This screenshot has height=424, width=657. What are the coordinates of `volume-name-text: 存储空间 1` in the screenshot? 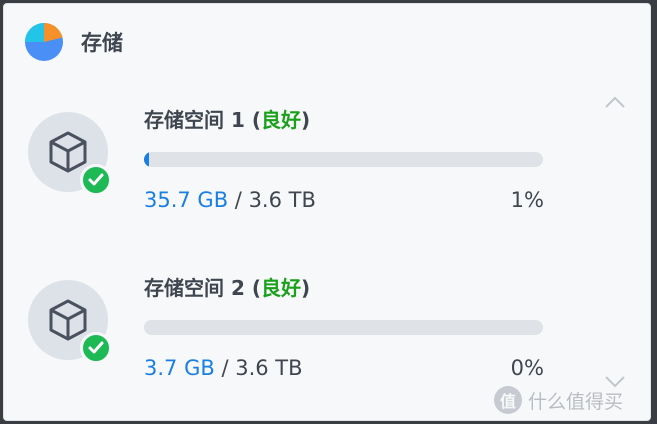 It's located at (194, 120).